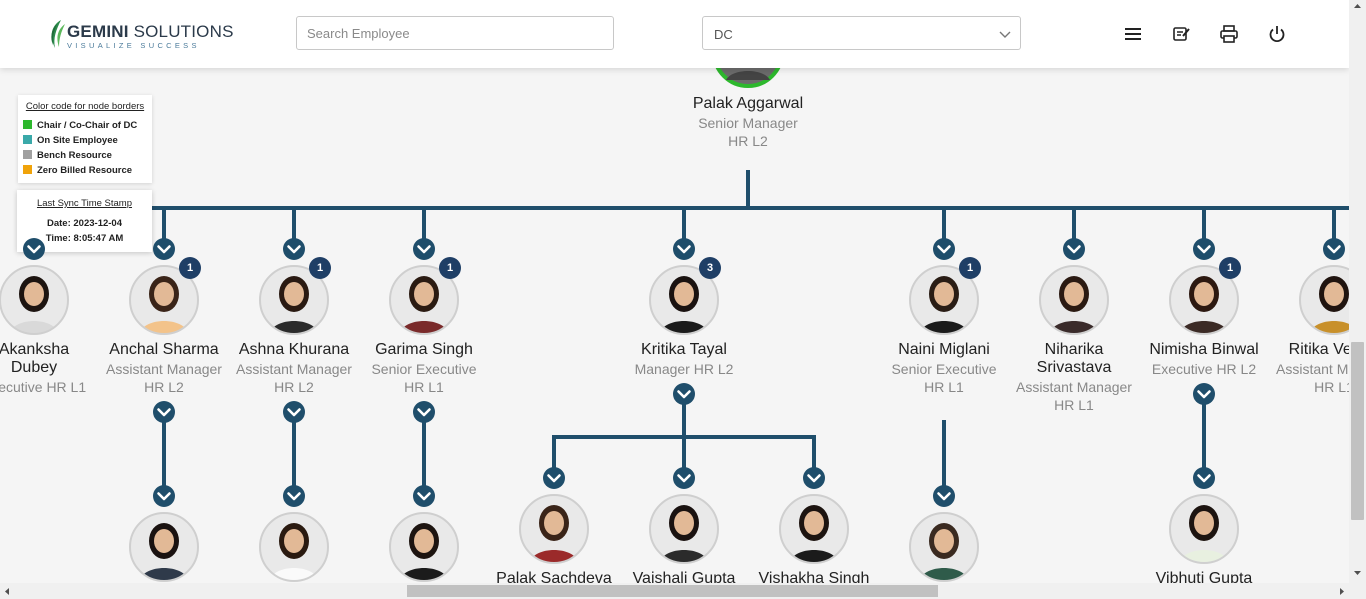 The height and width of the screenshot is (599, 1366). What do you see at coordinates (748, 123) in the screenshot?
I see `root-designation: Senior Manager` at bounding box center [748, 123].